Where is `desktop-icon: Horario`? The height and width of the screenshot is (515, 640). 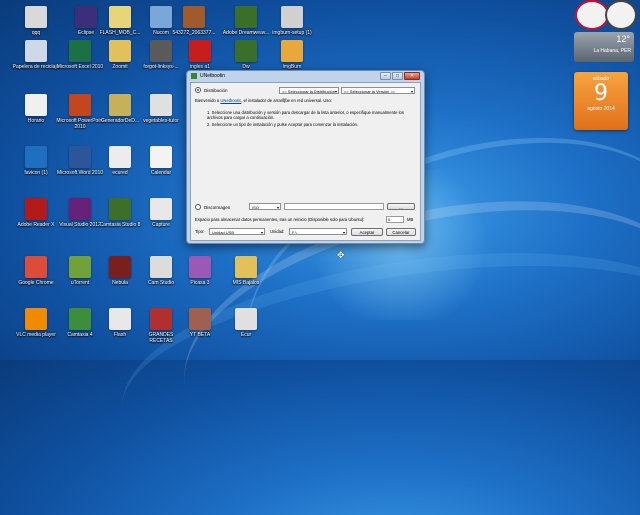
desktop-icon: Horario is located at coordinates (36, 109).